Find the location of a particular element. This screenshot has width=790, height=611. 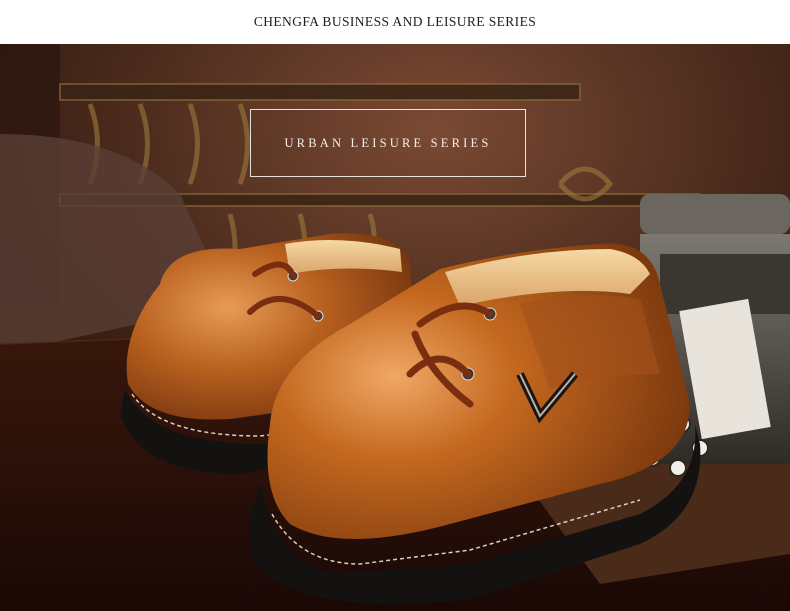

series-label-box: URBAN LEISURE SERIES is located at coordinates (388, 143).